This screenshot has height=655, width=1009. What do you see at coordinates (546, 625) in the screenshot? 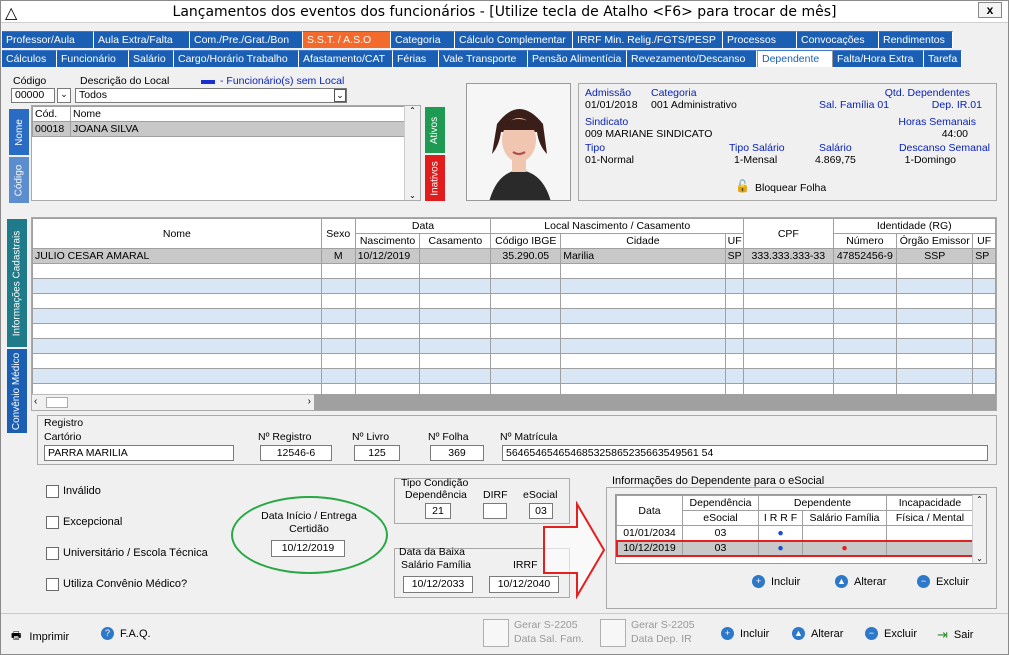
I see `gerar-salfam-line1: Gerar S-2205` at bounding box center [546, 625].